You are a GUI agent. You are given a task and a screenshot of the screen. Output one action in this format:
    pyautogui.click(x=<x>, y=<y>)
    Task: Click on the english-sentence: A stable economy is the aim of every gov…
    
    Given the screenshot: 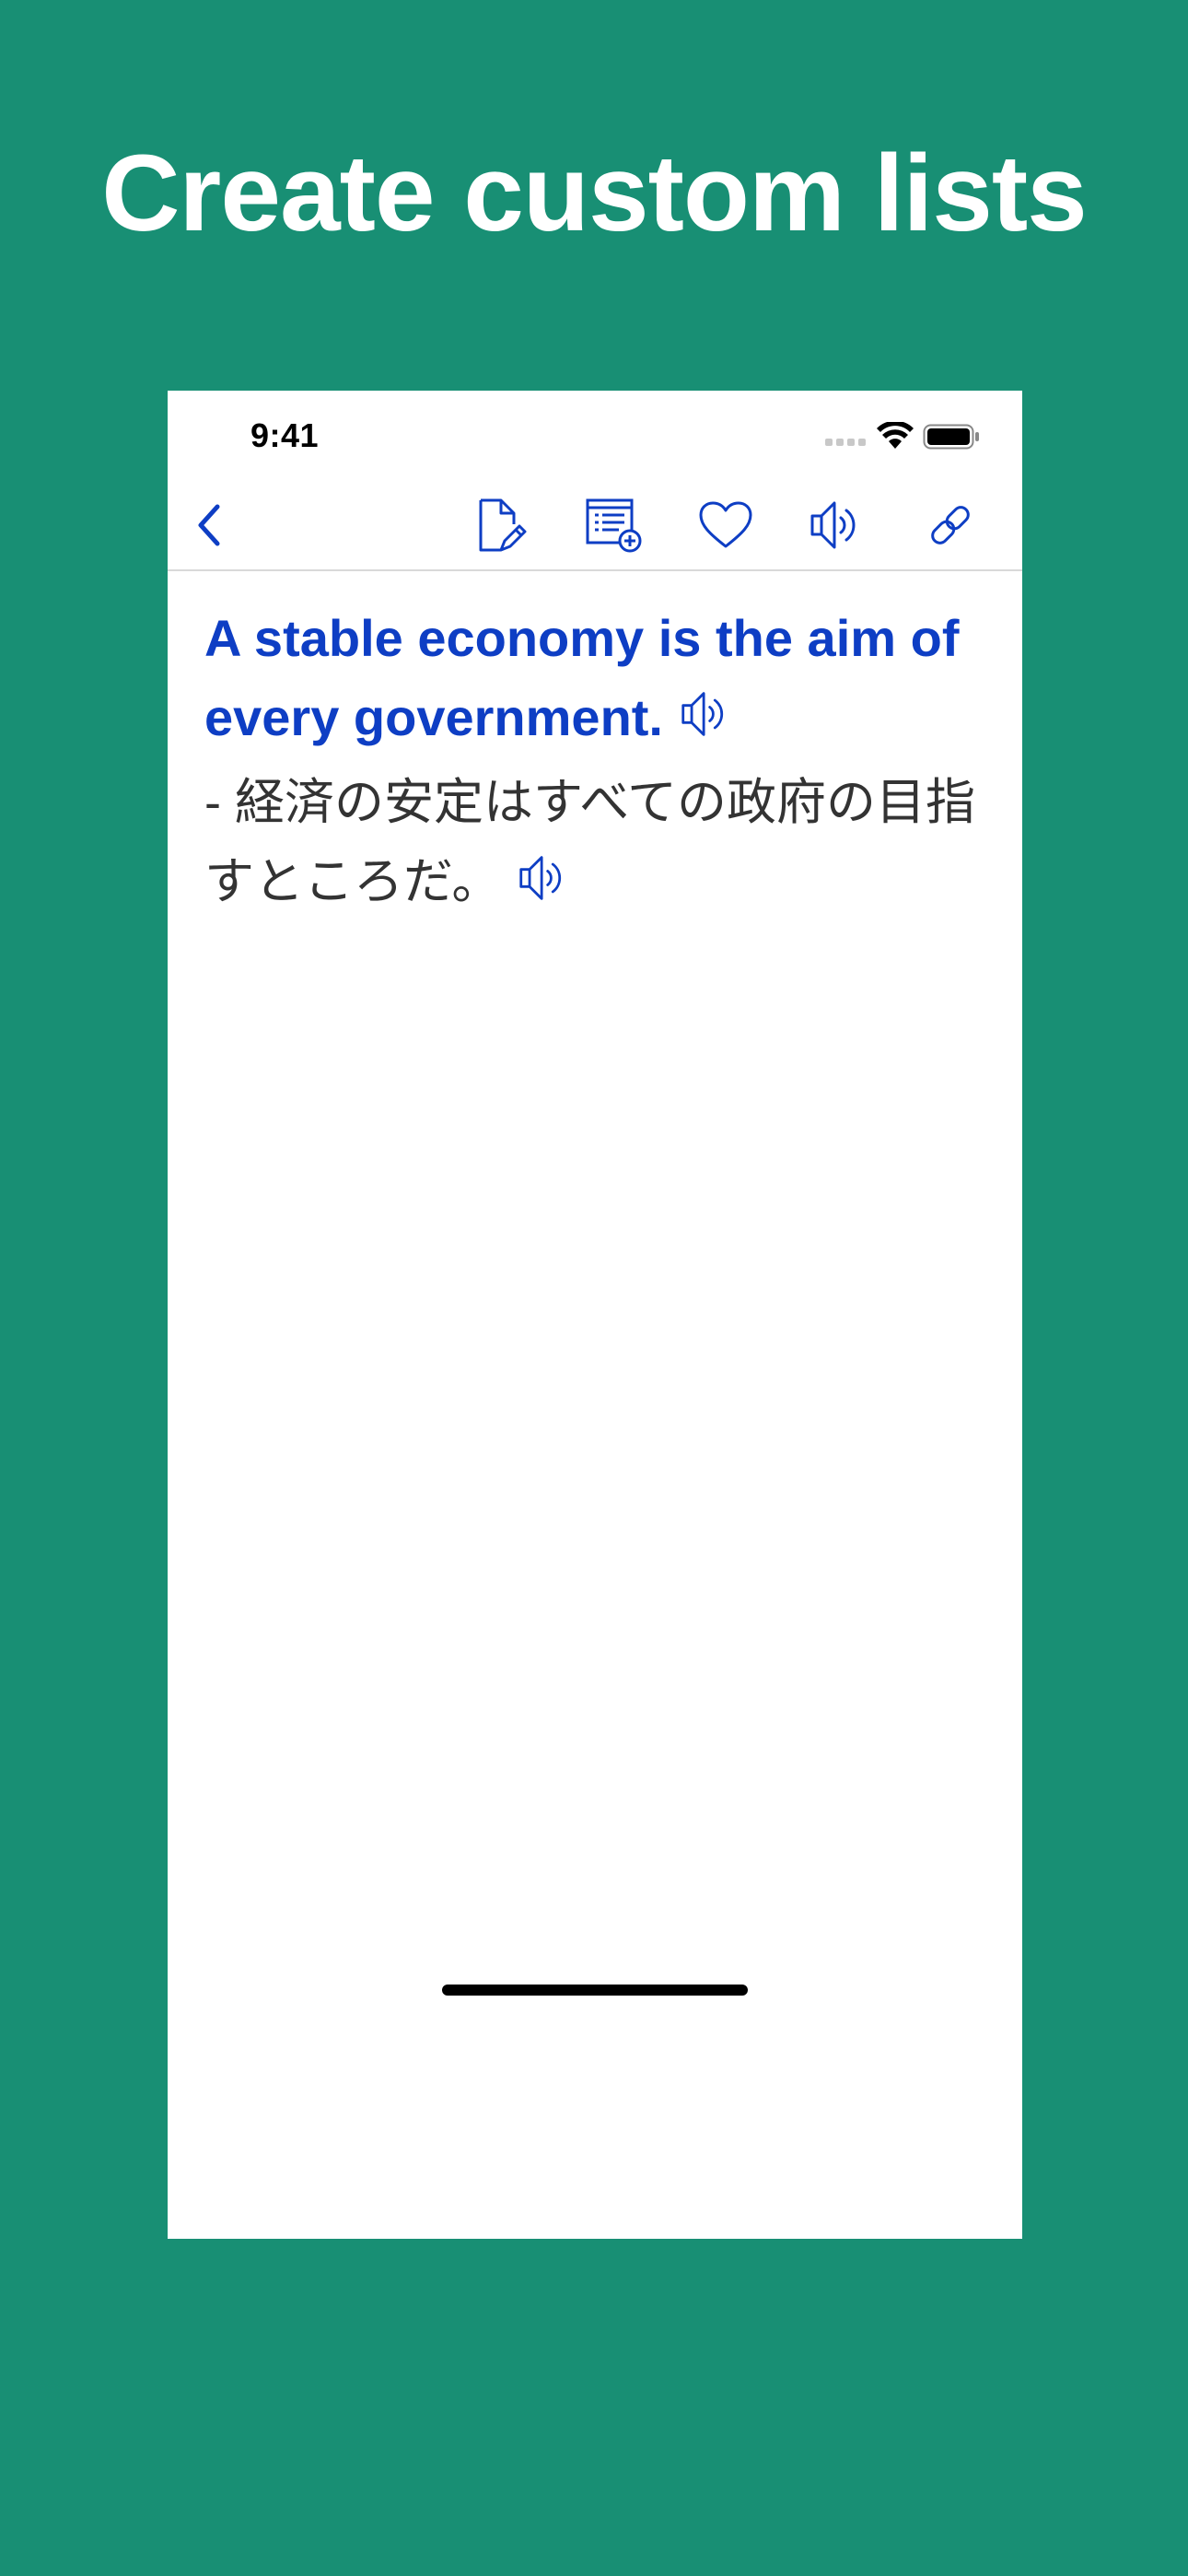 What is the action you would take?
    pyautogui.click(x=600, y=678)
    